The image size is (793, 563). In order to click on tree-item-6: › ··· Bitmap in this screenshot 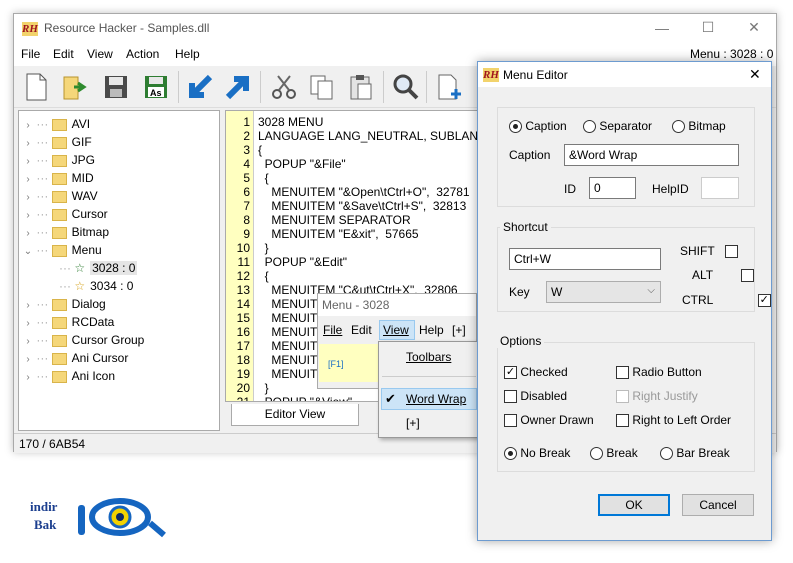, I will do `click(66, 232)`.